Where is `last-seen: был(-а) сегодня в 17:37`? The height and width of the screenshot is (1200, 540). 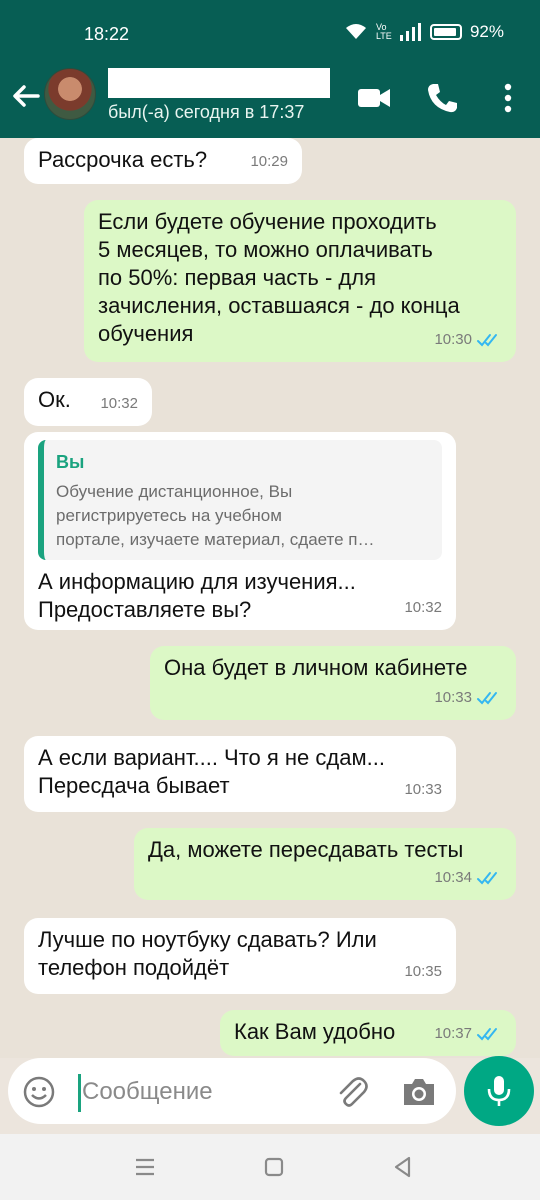
last-seen: был(-а) сегодня в 17:37 is located at coordinates (206, 112).